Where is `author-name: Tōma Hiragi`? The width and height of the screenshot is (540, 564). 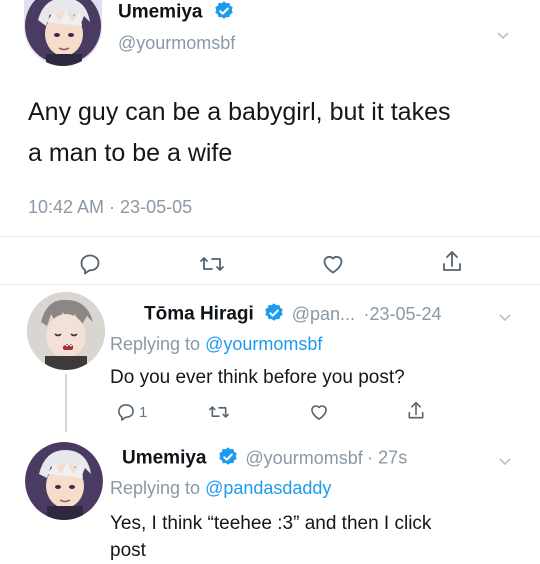 author-name: Tōma Hiragi is located at coordinates (199, 314).